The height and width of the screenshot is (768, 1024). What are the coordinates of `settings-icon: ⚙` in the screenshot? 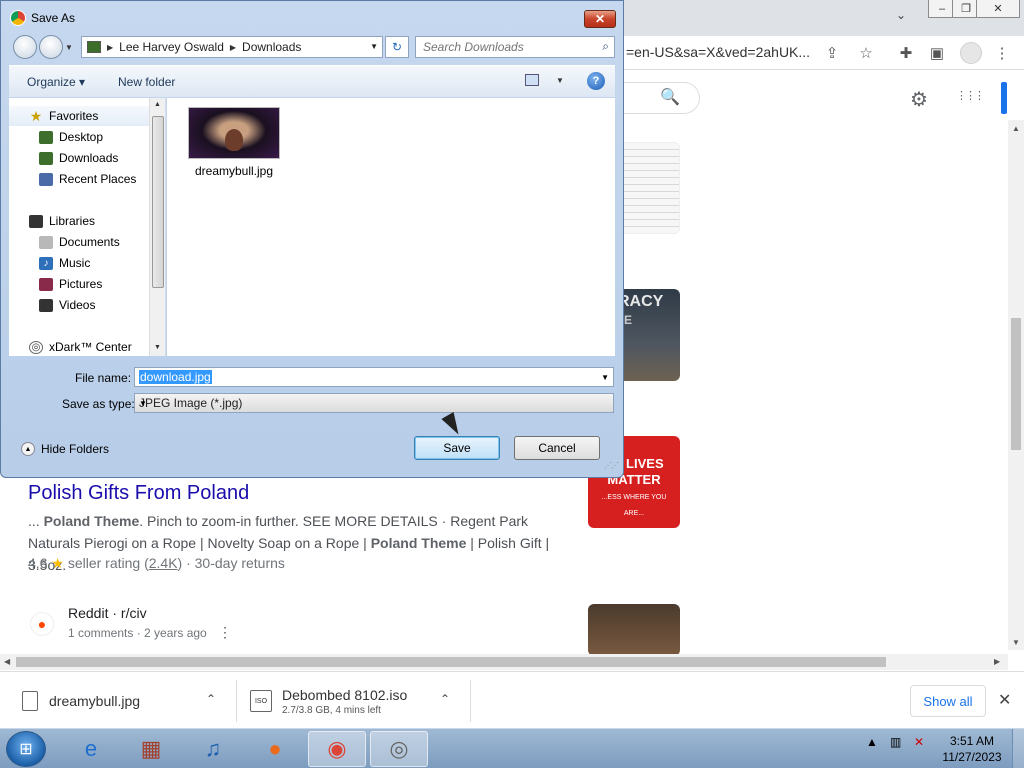 It's located at (919, 99).